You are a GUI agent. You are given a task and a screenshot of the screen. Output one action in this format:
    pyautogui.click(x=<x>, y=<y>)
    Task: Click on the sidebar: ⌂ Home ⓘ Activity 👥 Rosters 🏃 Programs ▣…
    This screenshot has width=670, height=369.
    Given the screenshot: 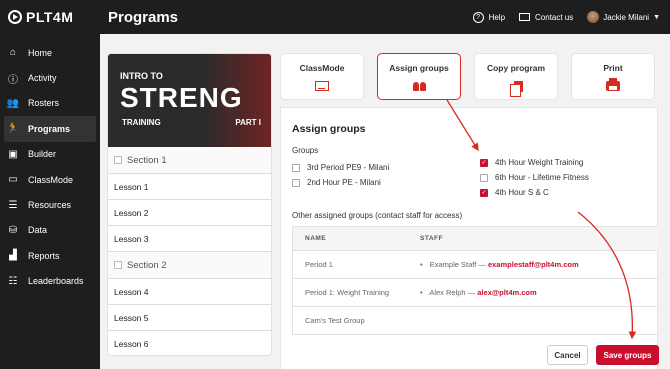 What is the action you would take?
    pyautogui.click(x=50, y=201)
    